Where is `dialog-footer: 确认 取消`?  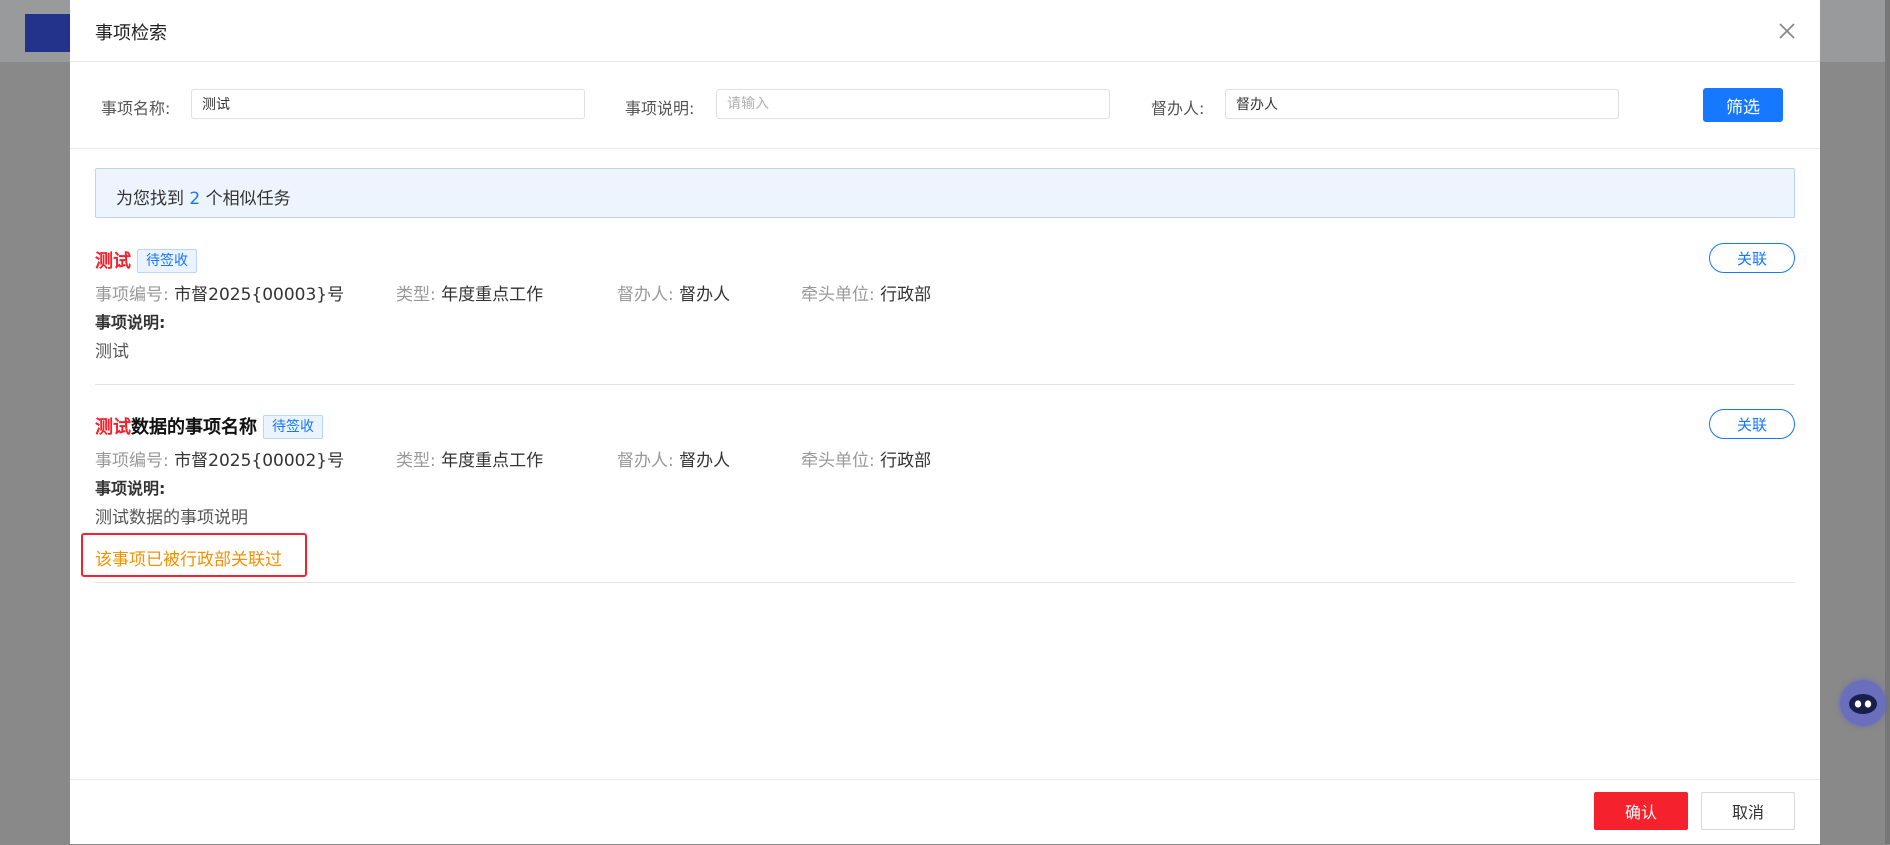
dialog-footer: 确认 取消 is located at coordinates (945, 812).